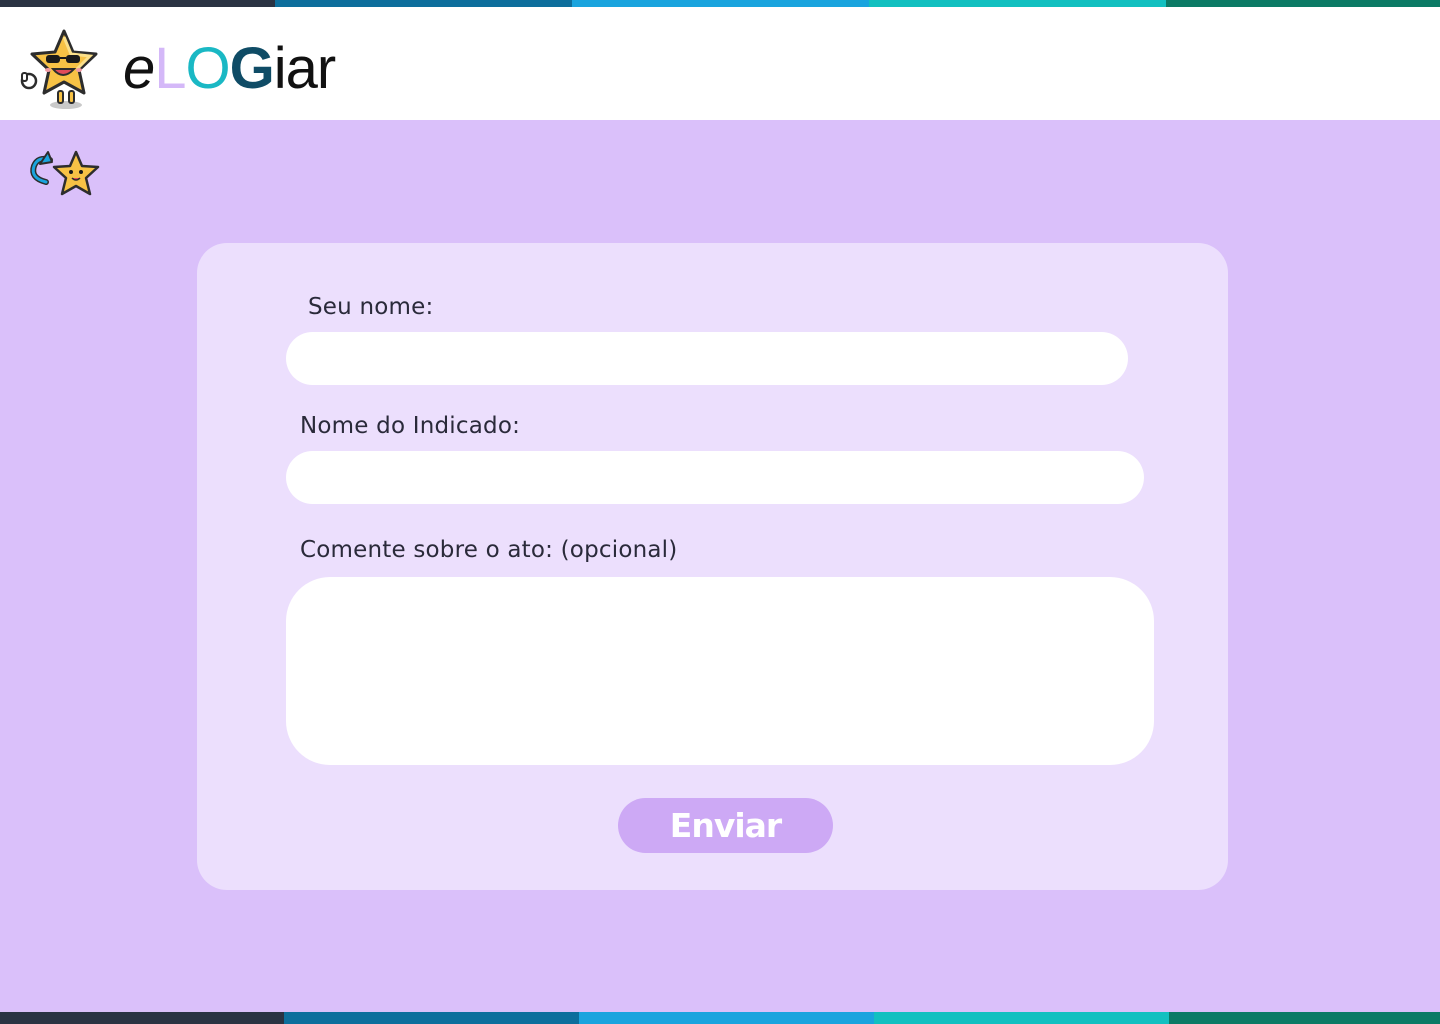 This screenshot has width=1440, height=1024. Describe the element at coordinates (139, 68) in the screenshot. I see `brand-e: e` at that location.